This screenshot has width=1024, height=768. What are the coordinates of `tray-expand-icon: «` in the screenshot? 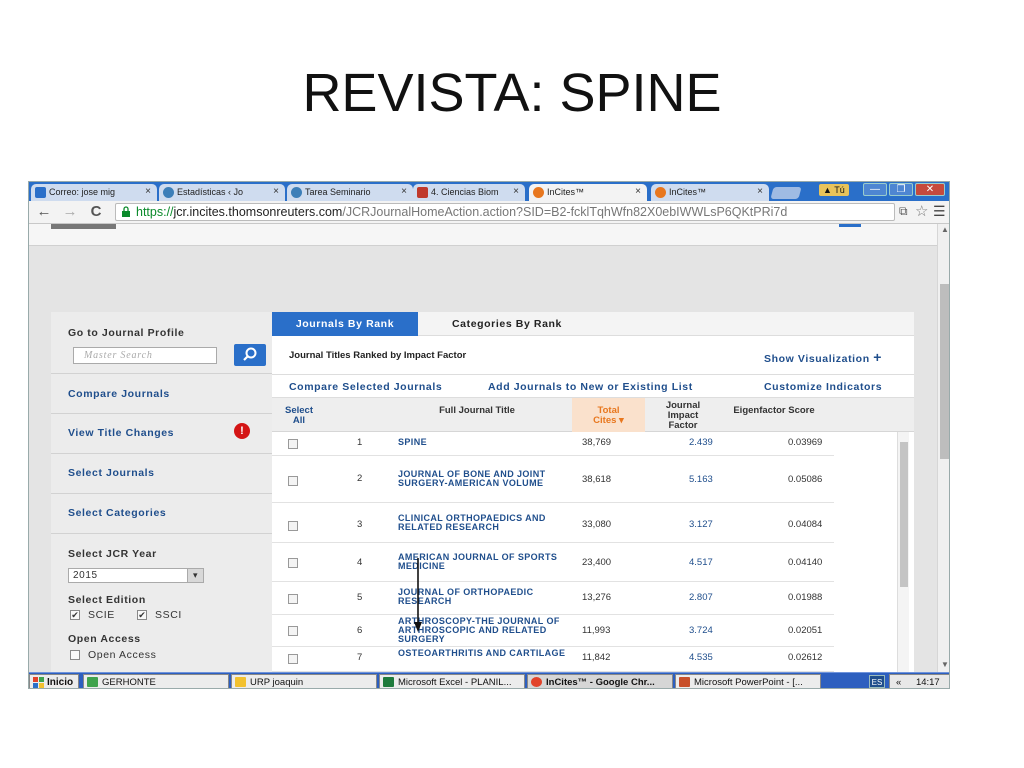 It's located at (898, 682).